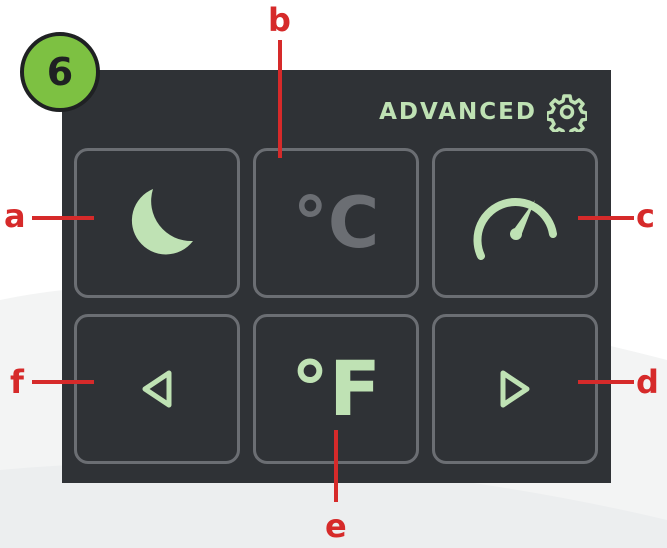 This screenshot has width=667, height=548. Describe the element at coordinates (458, 112) in the screenshot. I see `advanced-label: ADVANCED` at that location.